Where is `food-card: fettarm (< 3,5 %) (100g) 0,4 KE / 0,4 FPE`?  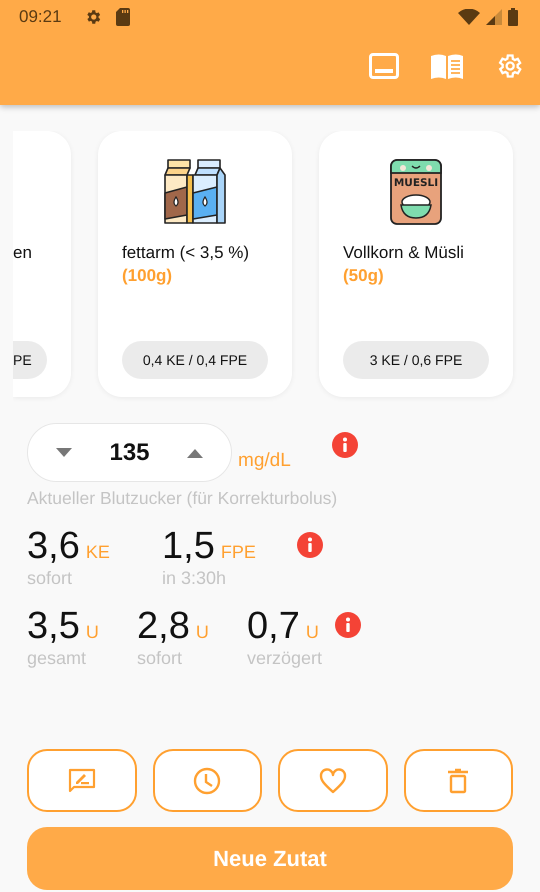
food-card: fettarm (< 3,5 %) (100g) 0,4 KE / 0,4 FPE is located at coordinates (195, 264).